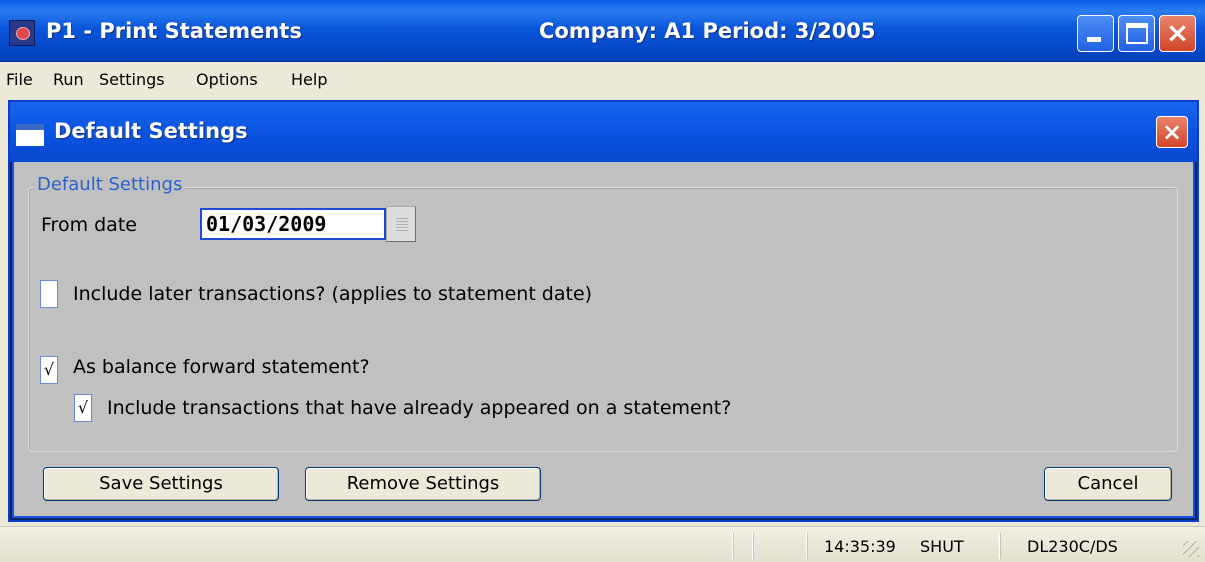 This screenshot has height=562, width=1205. What do you see at coordinates (89, 225) in the screenshot?
I see `from-date-label: From date` at bounding box center [89, 225].